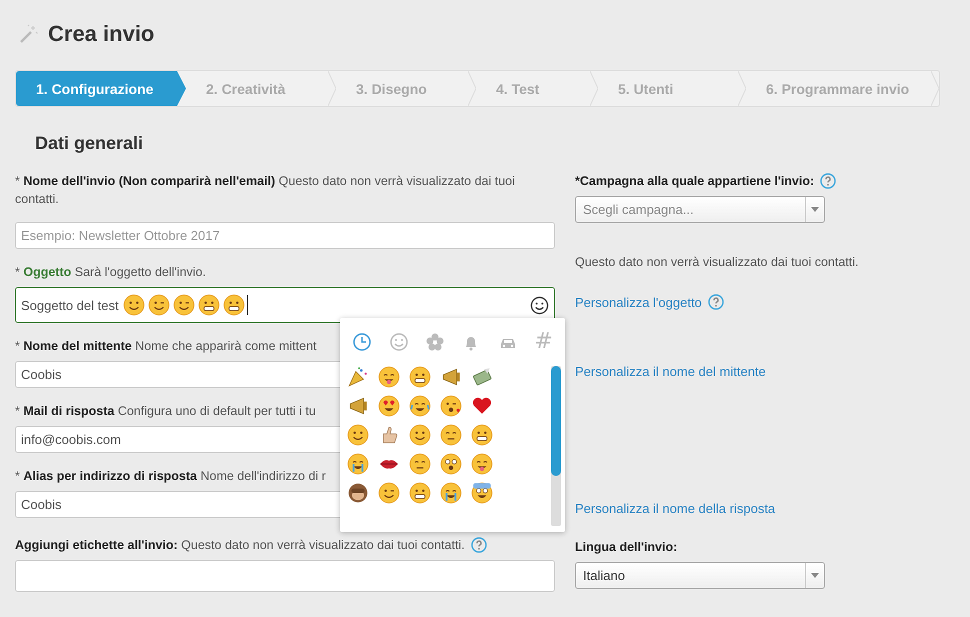 This screenshot has height=617, width=970. What do you see at coordinates (101, 34) in the screenshot?
I see `page-title: Crea invio` at bounding box center [101, 34].